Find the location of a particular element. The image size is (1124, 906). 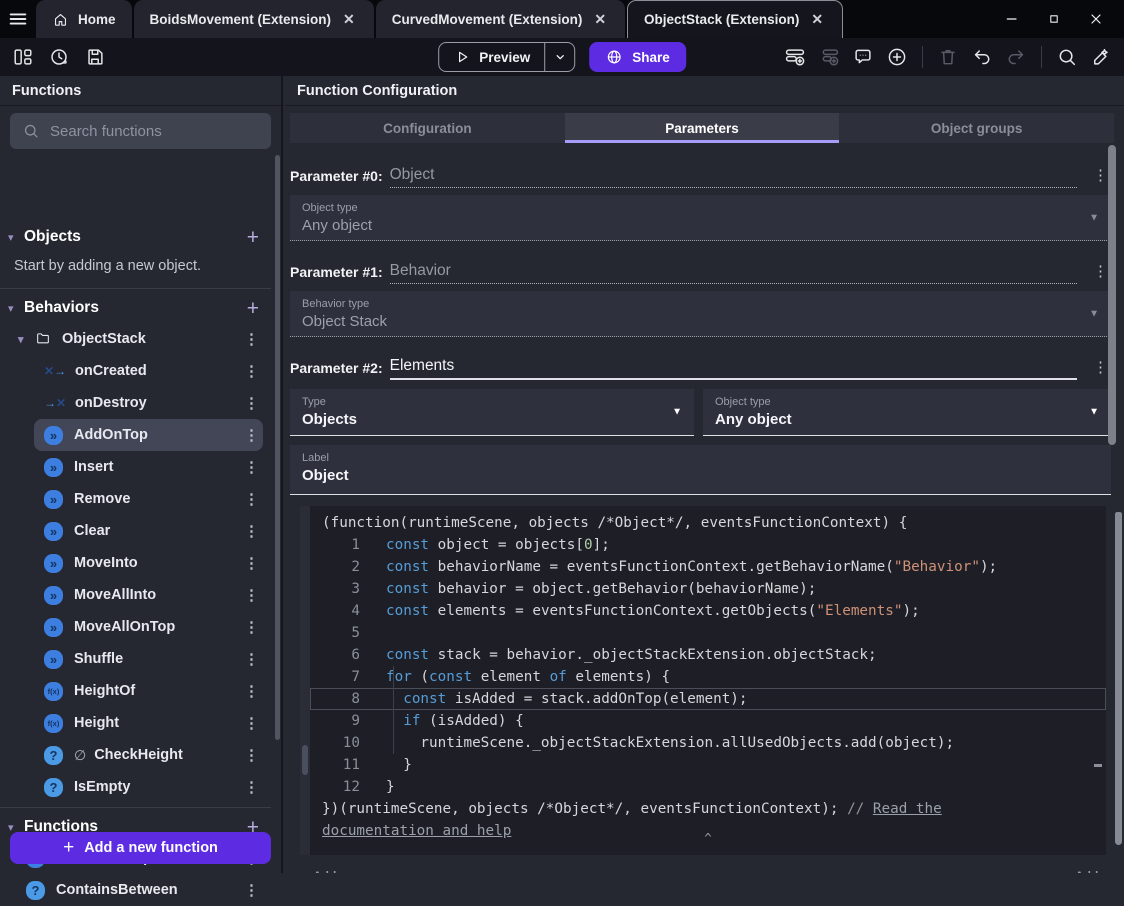

sidebar-item-moveallinto: » MoveAllInto ⋮ is located at coordinates (131, 595).